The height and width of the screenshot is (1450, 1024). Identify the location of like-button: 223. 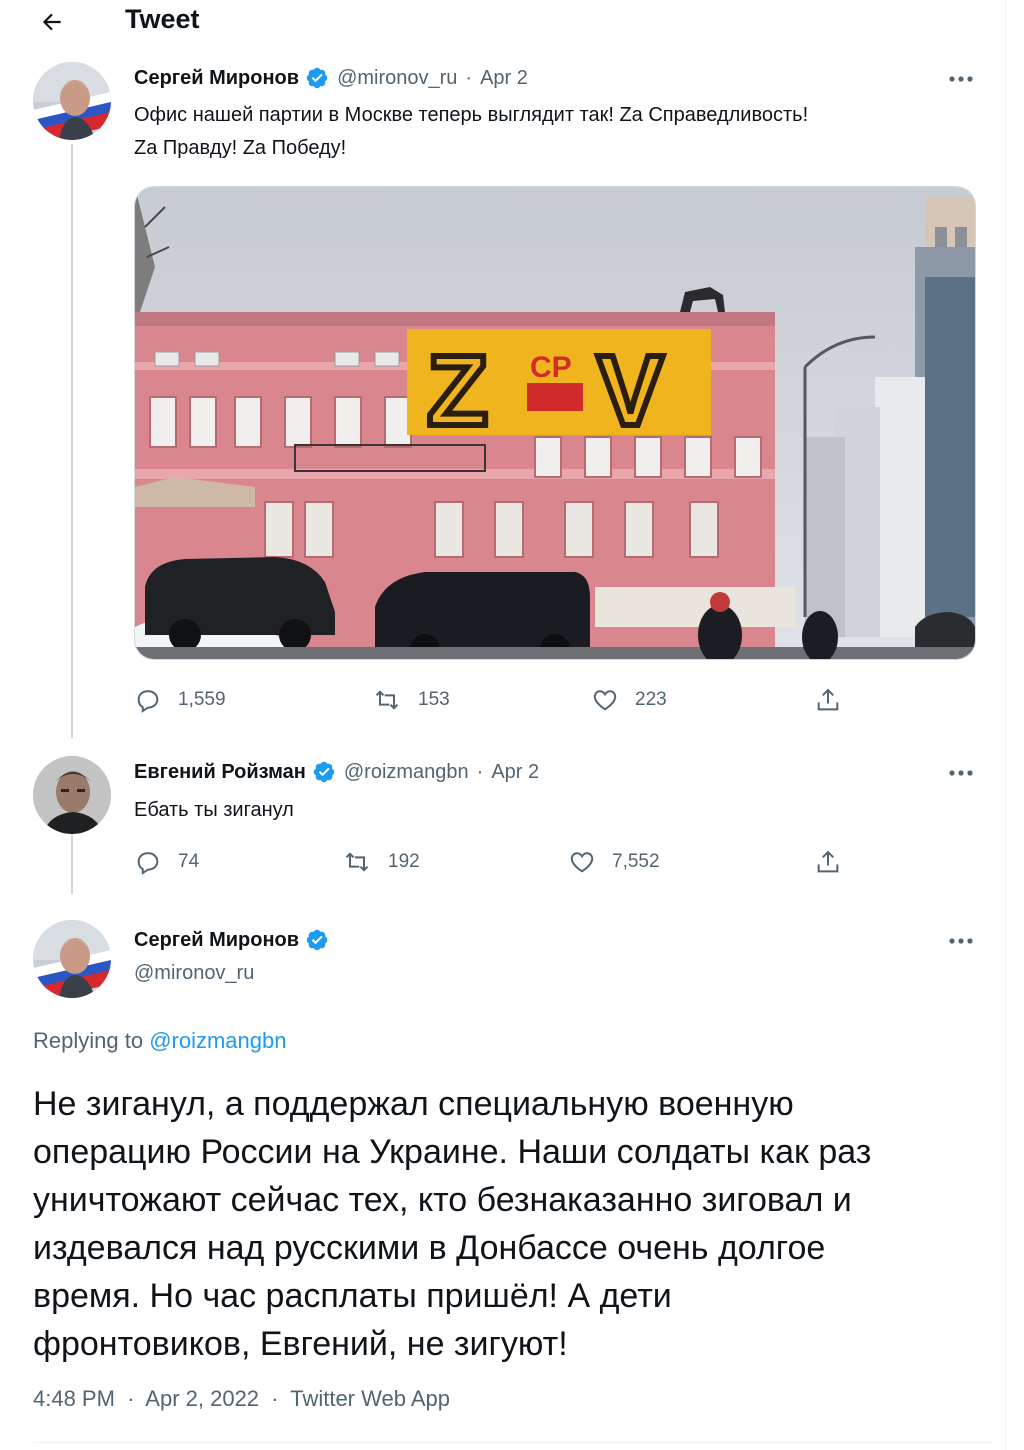
(629, 700).